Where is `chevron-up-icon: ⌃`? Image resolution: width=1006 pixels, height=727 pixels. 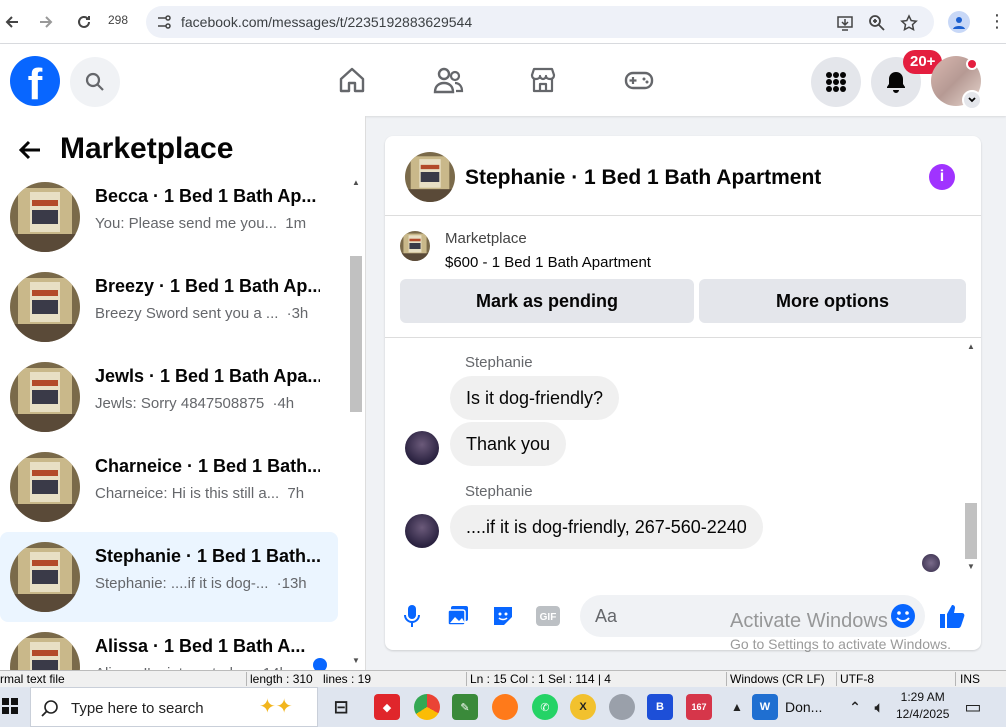 chevron-up-icon: ⌃ is located at coordinates (855, 707).